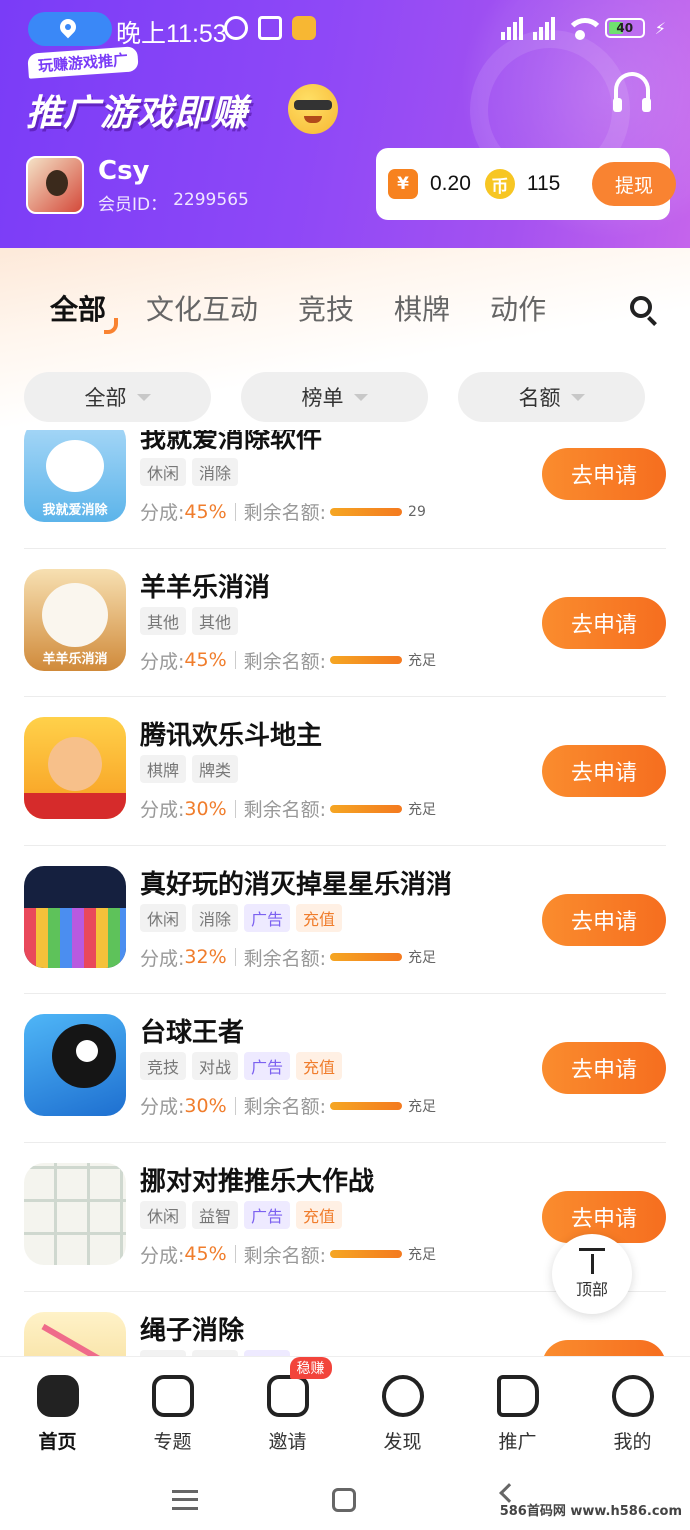  Describe the element at coordinates (202, 308) in the screenshot. I see `tab-1: 文化互动` at that location.